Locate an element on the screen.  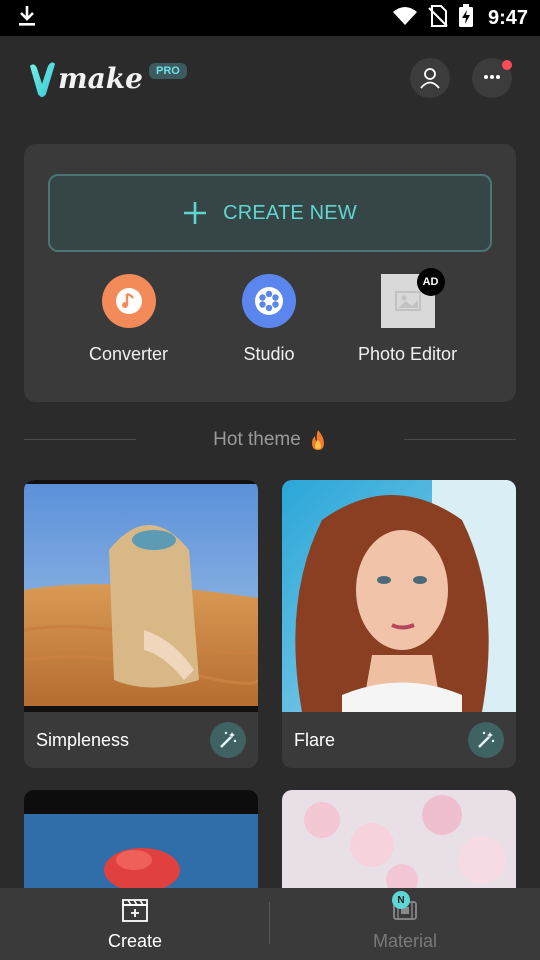
card-footer: Flare is located at coordinates (399, 740).